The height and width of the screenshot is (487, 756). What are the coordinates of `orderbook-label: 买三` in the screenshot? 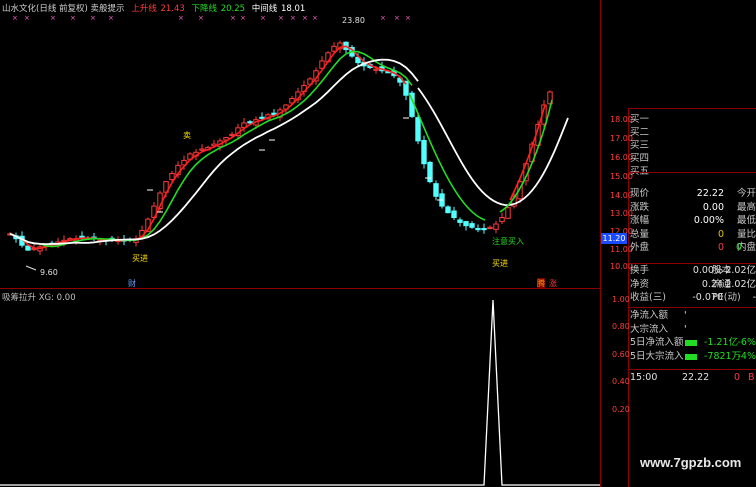 It's located at (640, 145).